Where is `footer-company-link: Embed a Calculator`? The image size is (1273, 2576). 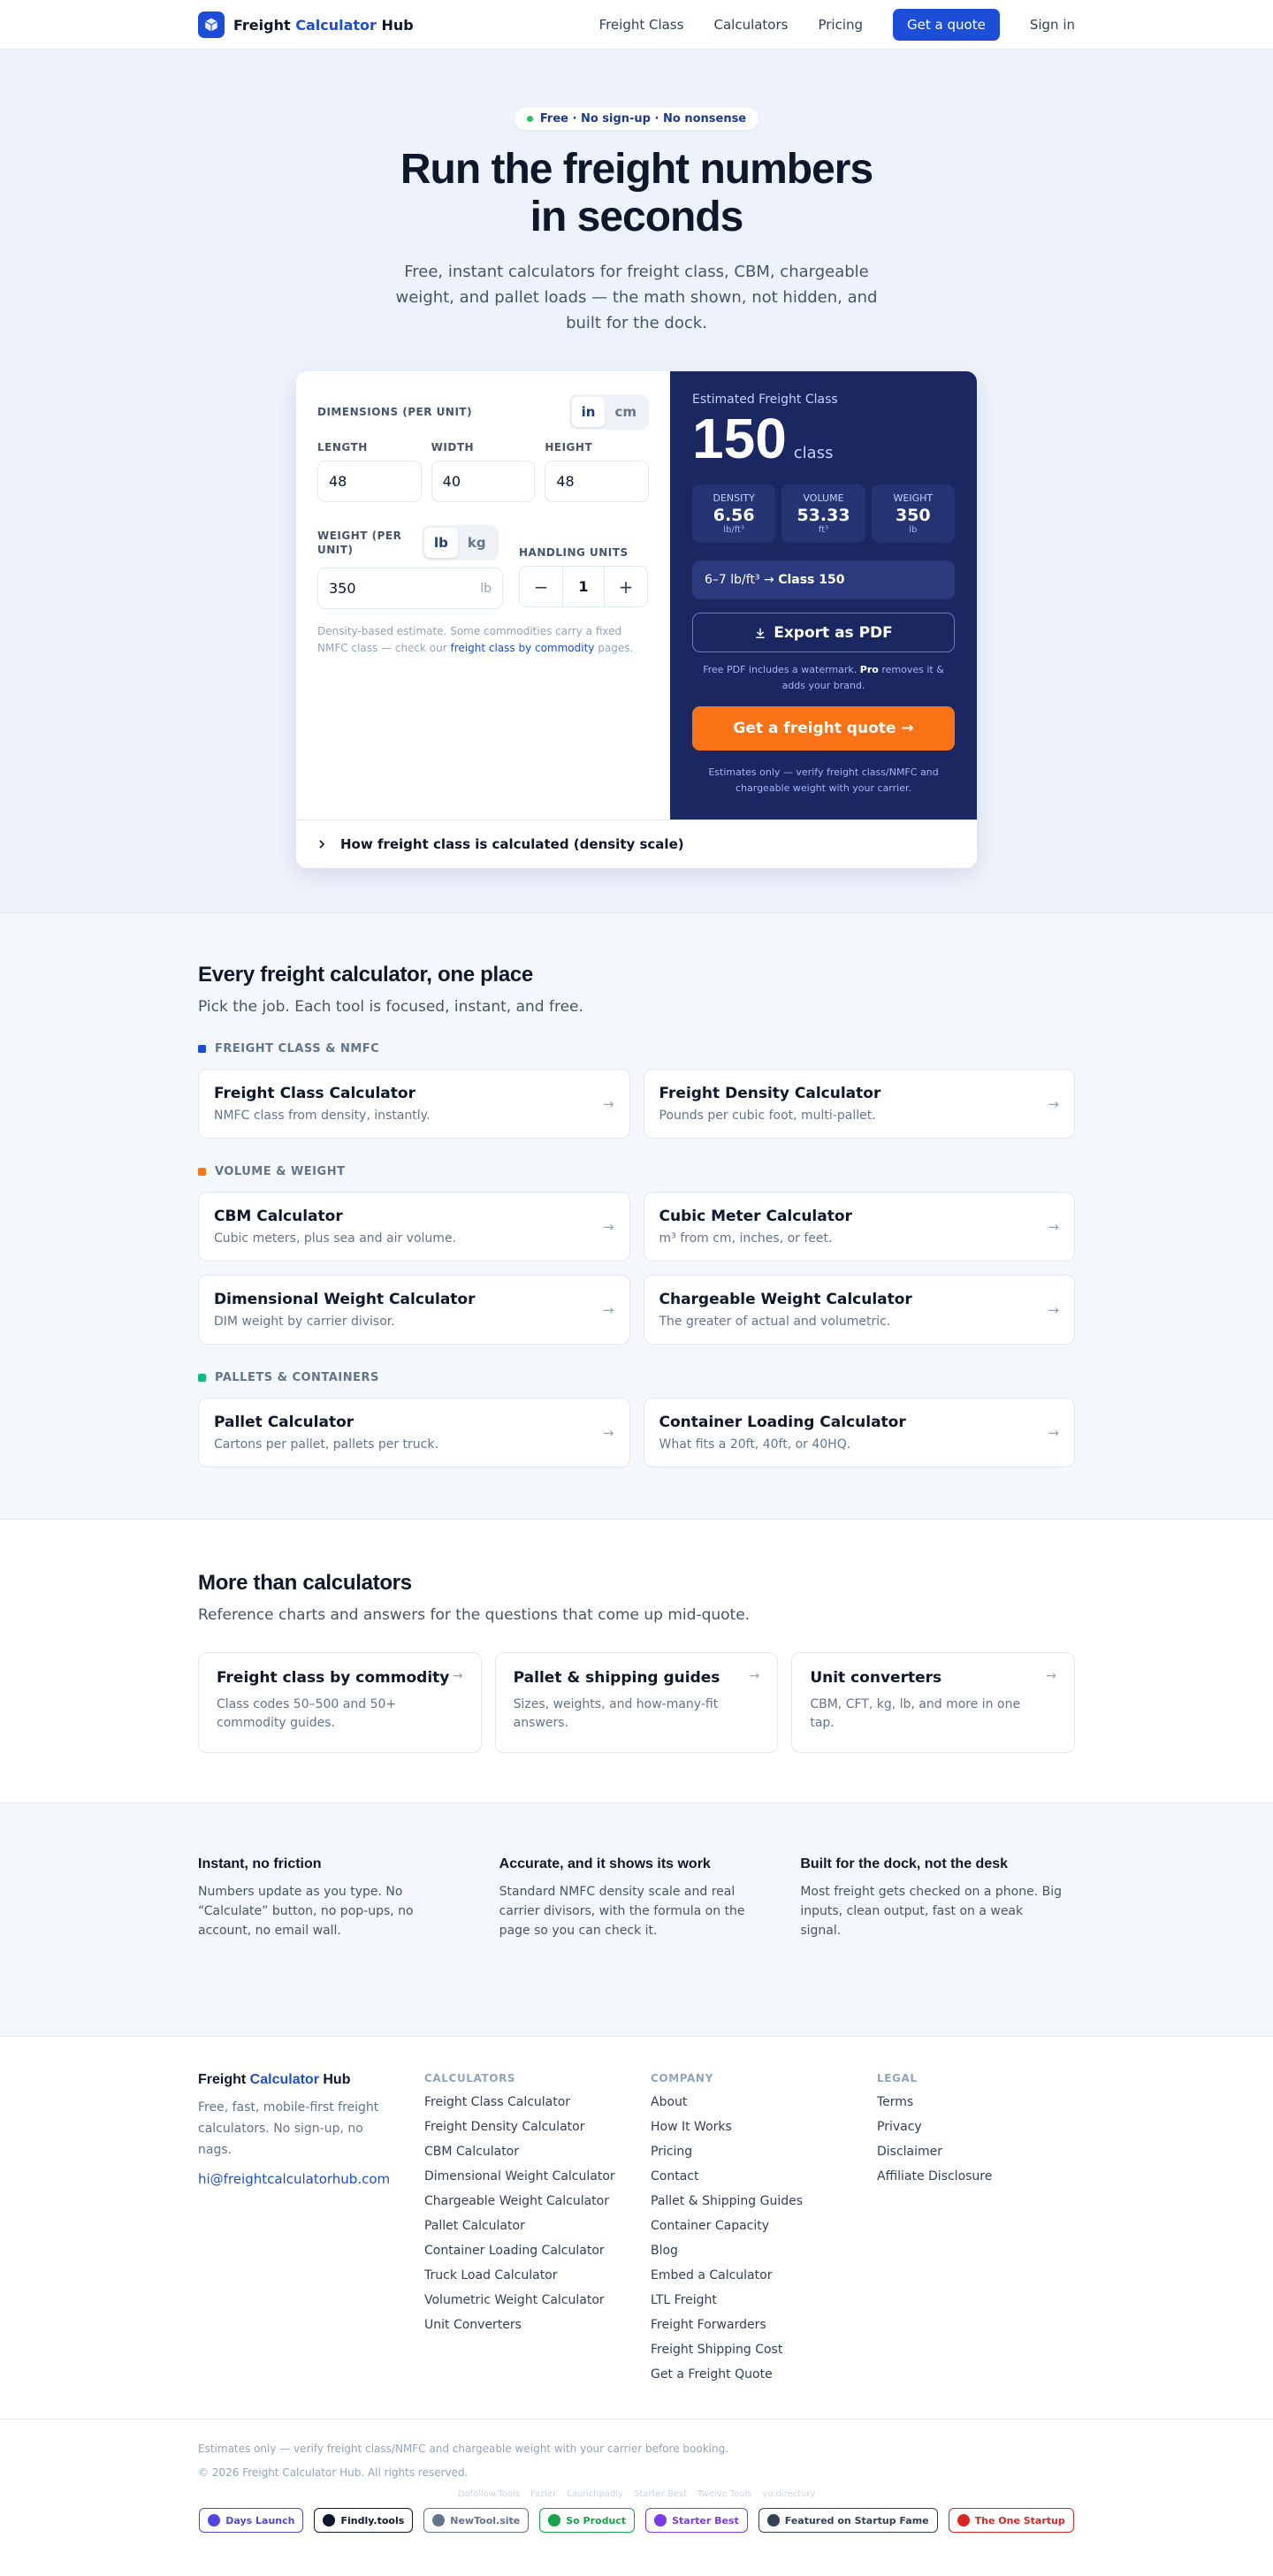 footer-company-link: Embed a Calculator is located at coordinates (764, 2275).